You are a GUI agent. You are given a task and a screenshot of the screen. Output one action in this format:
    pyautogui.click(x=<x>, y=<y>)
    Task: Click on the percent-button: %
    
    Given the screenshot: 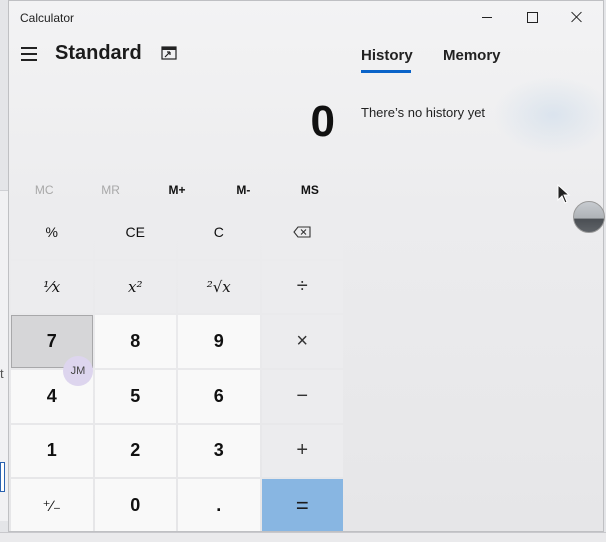 What is the action you would take?
    pyautogui.click(x=52, y=232)
    